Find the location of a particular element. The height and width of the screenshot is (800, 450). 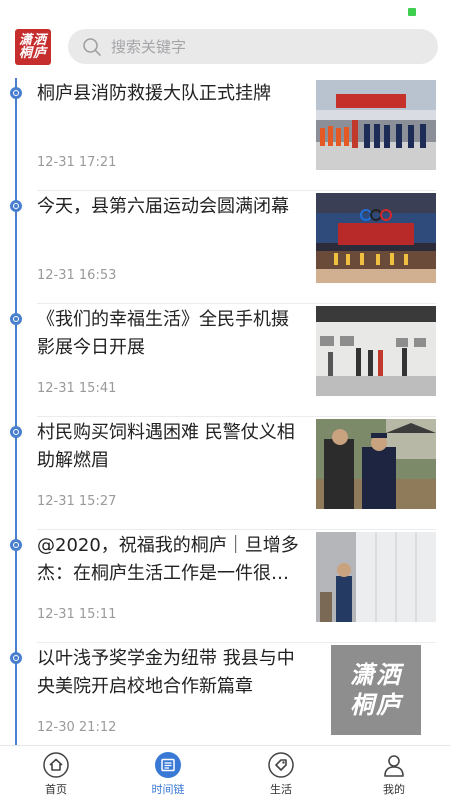

news-time: 12-30 21:12 is located at coordinates (77, 727).